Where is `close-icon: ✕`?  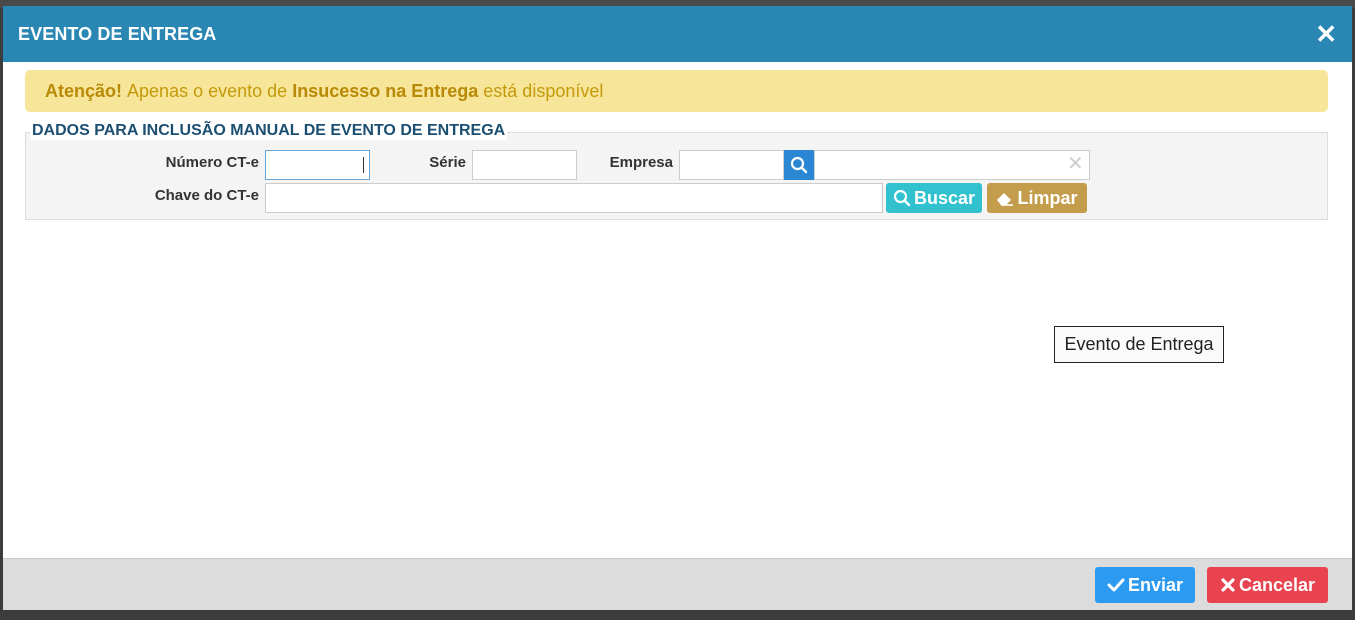
close-icon: ✕ is located at coordinates (1326, 34).